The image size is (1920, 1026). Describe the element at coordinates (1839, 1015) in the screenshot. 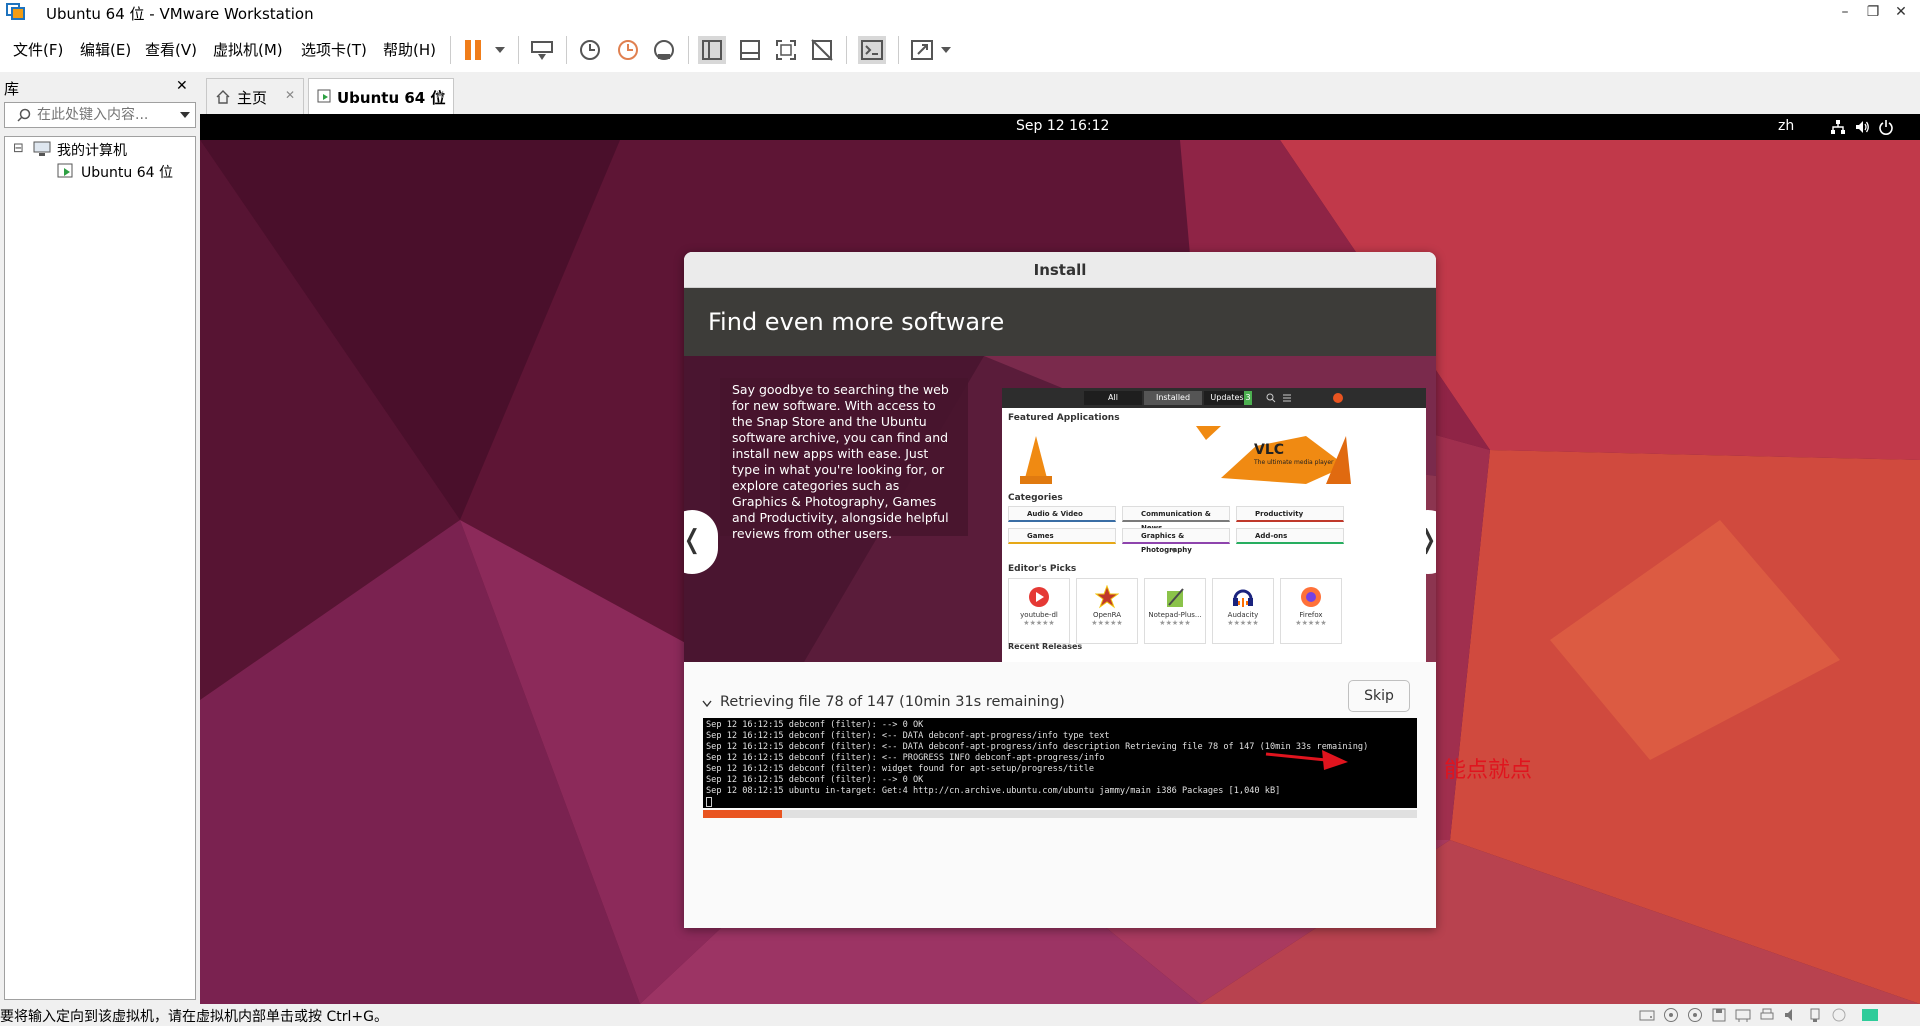

I see `display-icon` at that location.